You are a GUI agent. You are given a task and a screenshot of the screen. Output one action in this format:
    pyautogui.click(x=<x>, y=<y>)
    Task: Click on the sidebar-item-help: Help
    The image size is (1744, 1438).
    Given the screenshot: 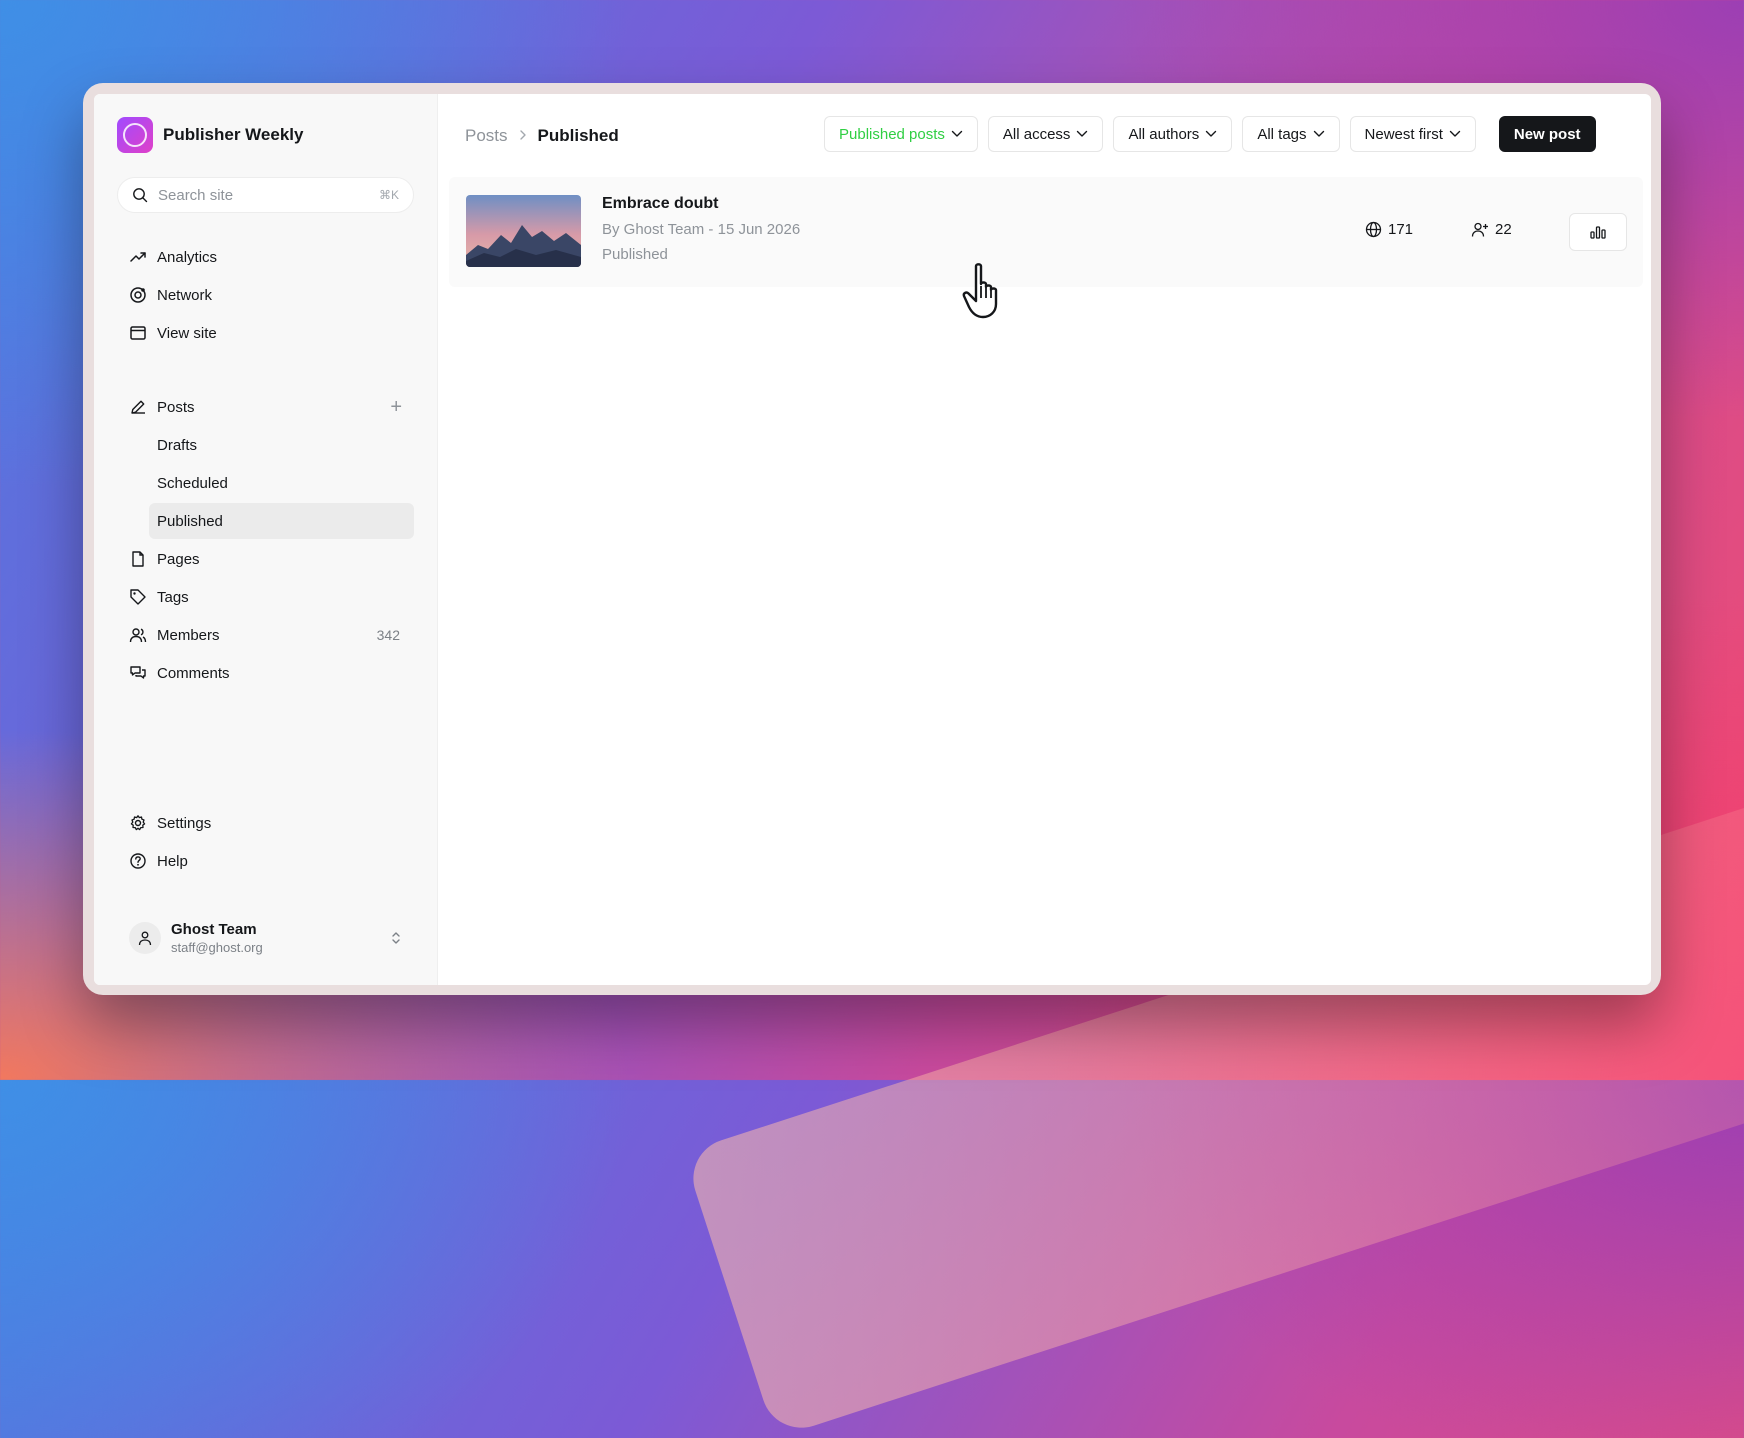 What is the action you would take?
    pyautogui.click(x=265, y=861)
    